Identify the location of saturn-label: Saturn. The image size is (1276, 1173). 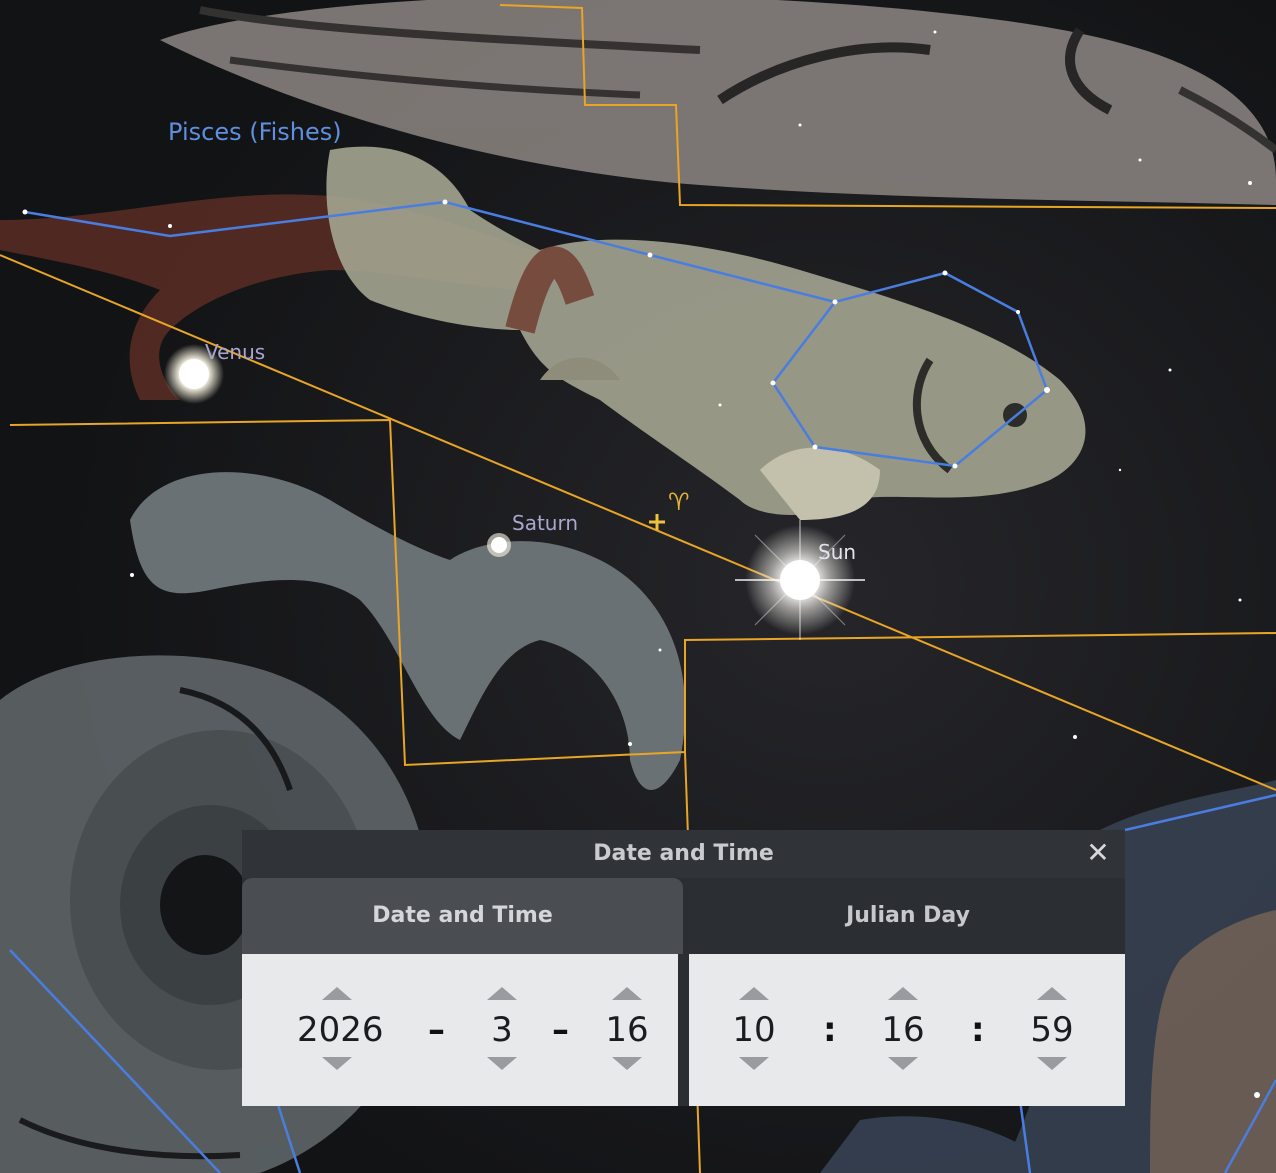
(545, 523).